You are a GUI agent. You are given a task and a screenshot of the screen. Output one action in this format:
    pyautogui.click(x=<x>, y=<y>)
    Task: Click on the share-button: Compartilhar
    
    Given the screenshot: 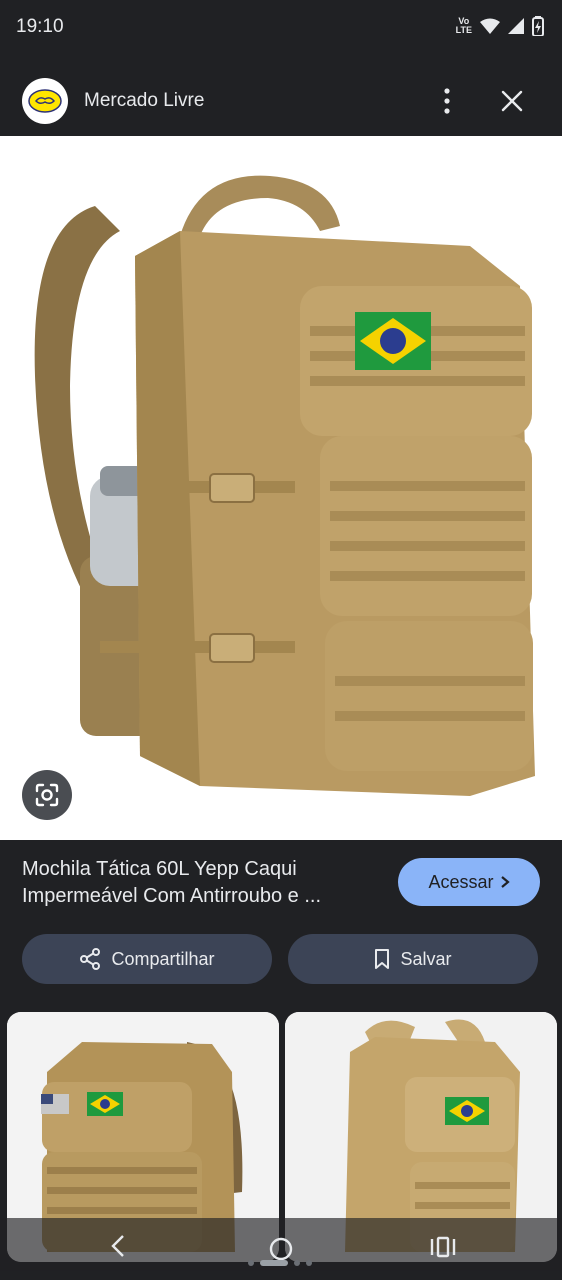 What is the action you would take?
    pyautogui.click(x=147, y=959)
    